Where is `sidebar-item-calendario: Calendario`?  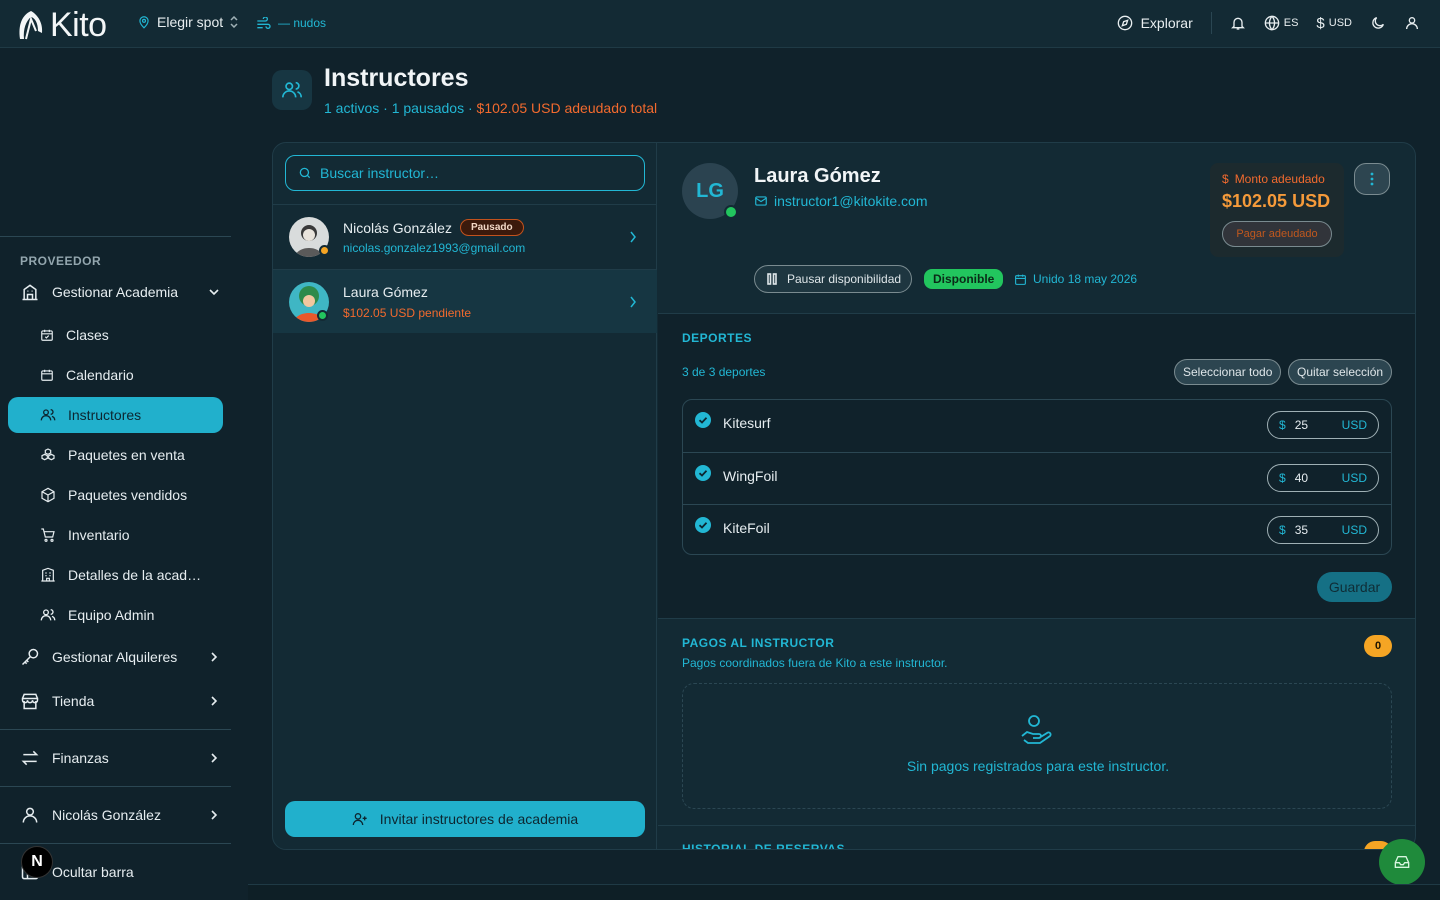
sidebar-item-calendario: Calendario is located at coordinates (87, 375).